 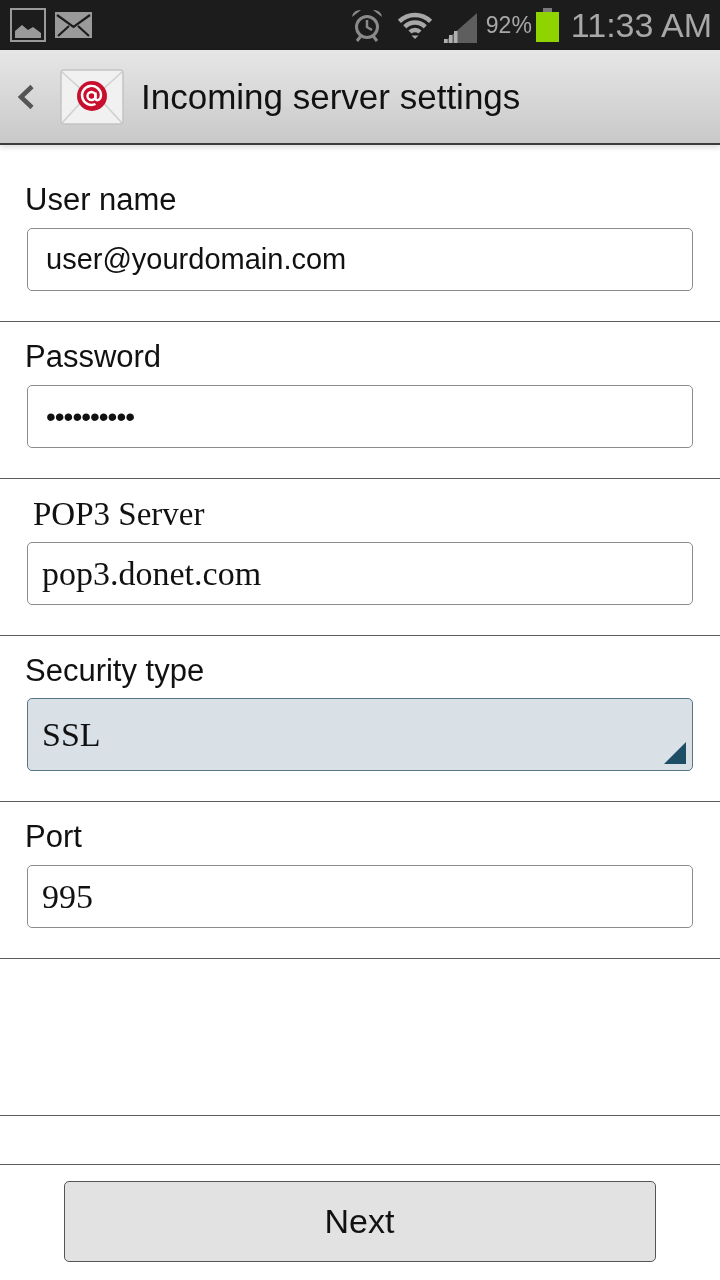 I want to click on alarm-clock-icon, so click(x=366, y=25).